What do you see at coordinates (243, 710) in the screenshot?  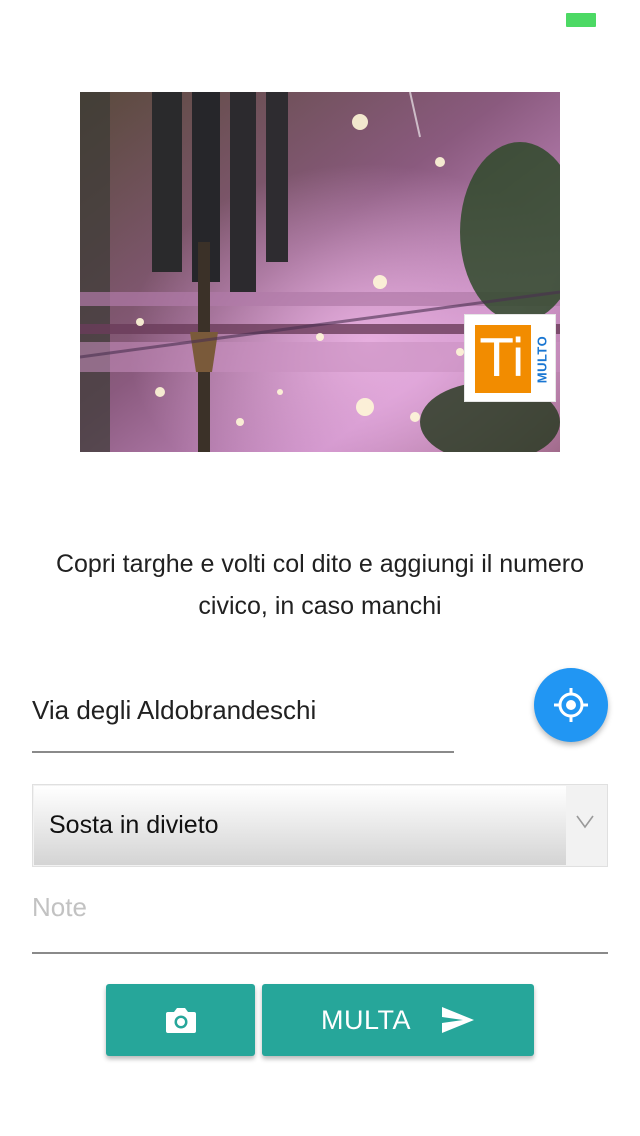 I see `address-value: Via degli Aldobrandeschi` at bounding box center [243, 710].